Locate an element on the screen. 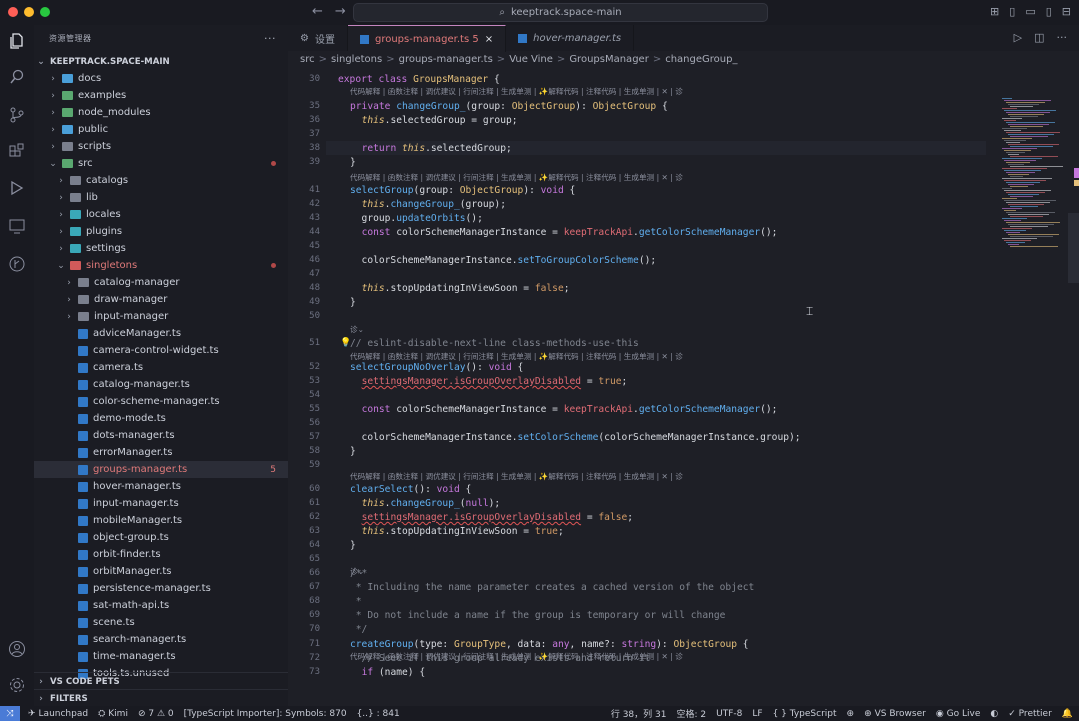 This screenshot has height=721, width=1079. settings-gear-icon is located at coordinates (17, 685).